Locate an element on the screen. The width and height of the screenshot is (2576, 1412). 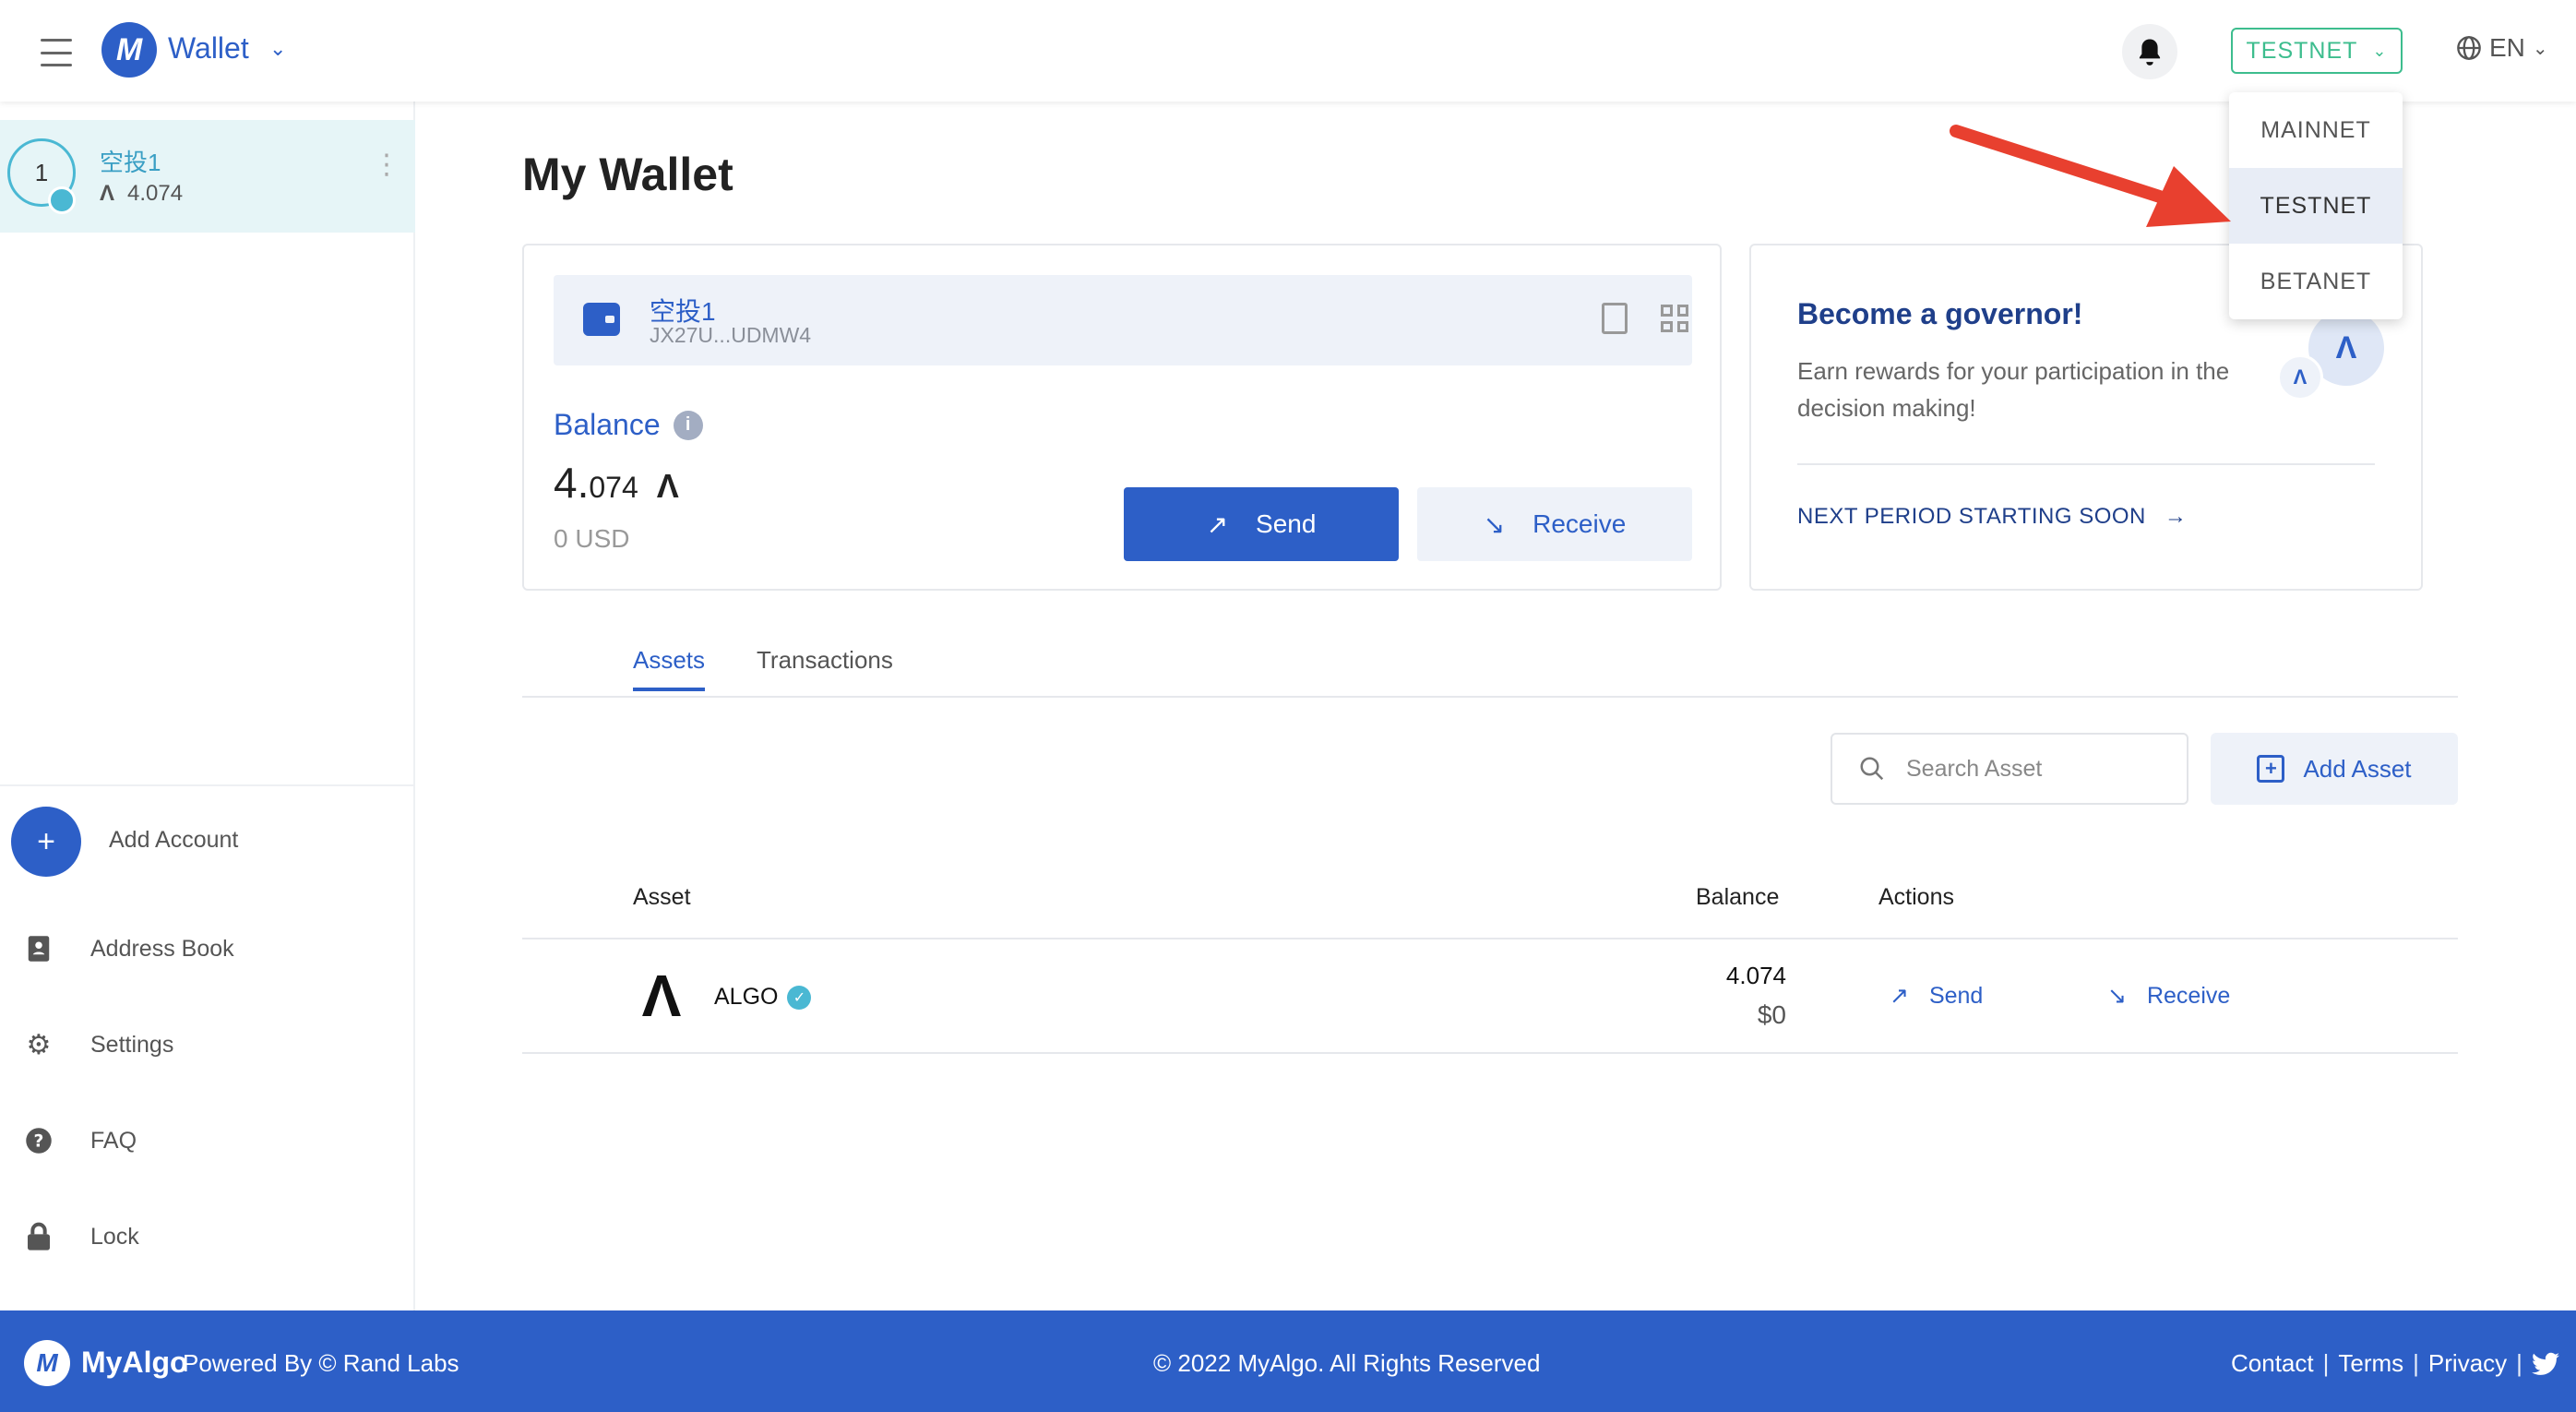
annotation-arrow-icon is located at coordinates (2090, 176).